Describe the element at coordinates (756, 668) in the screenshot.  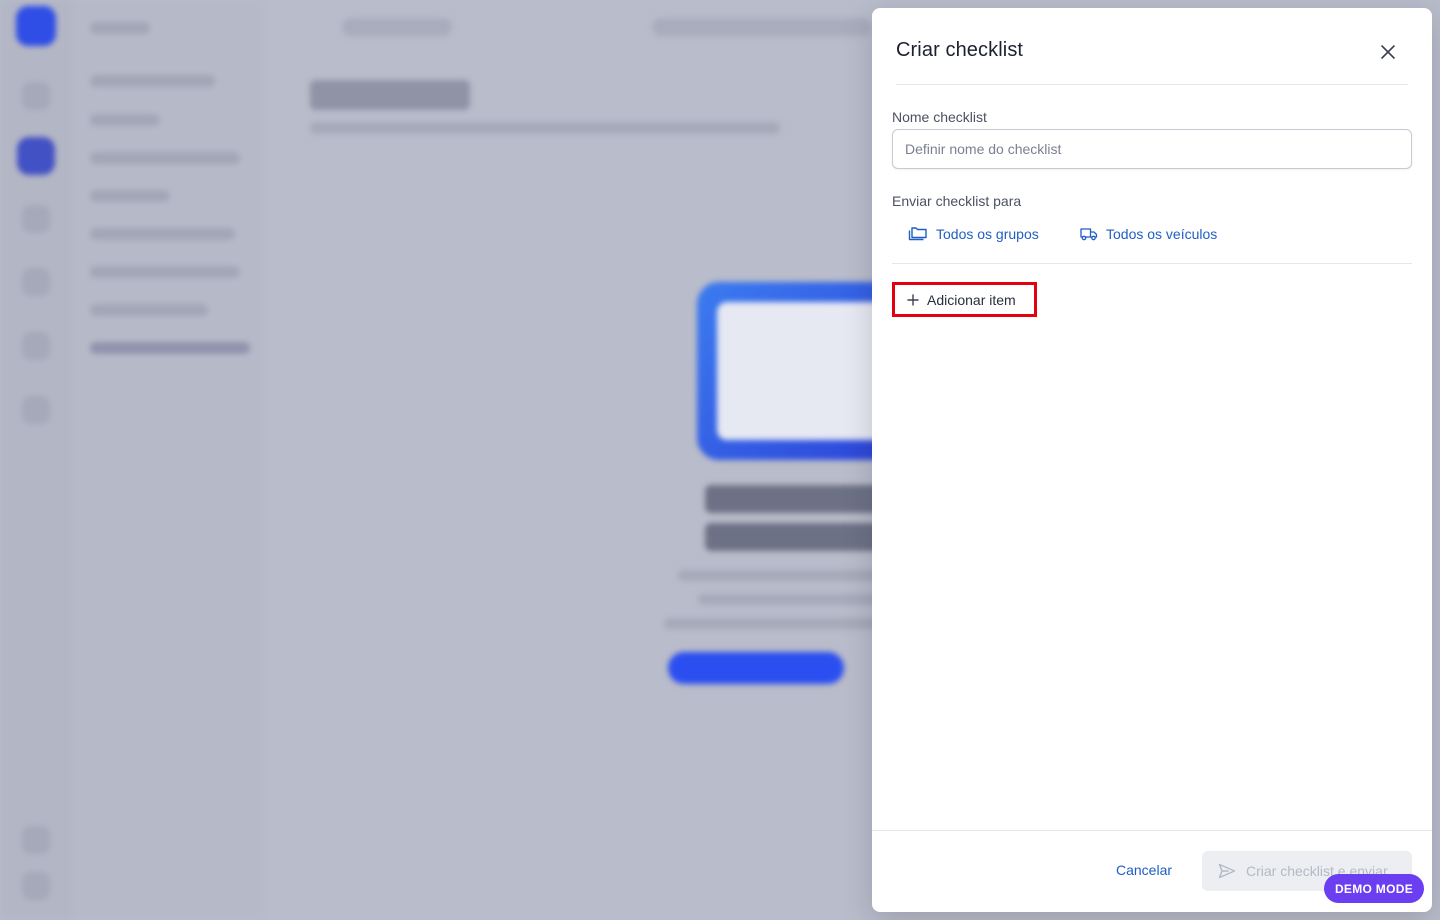
I see `empty-state-button` at that location.